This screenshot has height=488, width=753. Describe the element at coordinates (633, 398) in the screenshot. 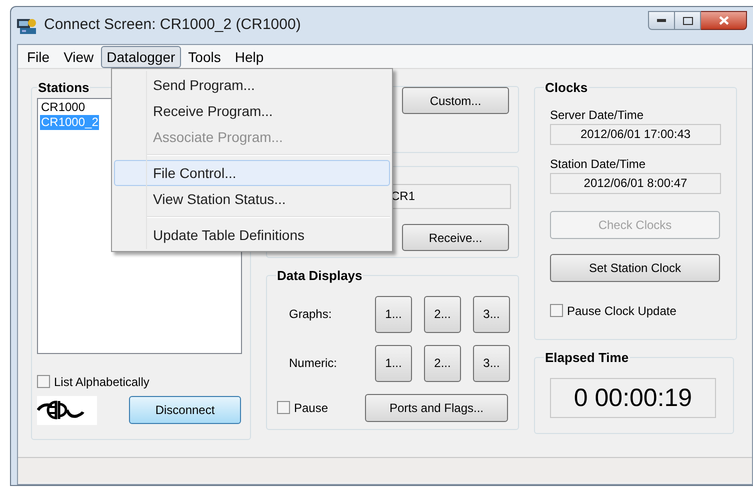

I see `elapsed-time-display: 0 00:00:19` at that location.